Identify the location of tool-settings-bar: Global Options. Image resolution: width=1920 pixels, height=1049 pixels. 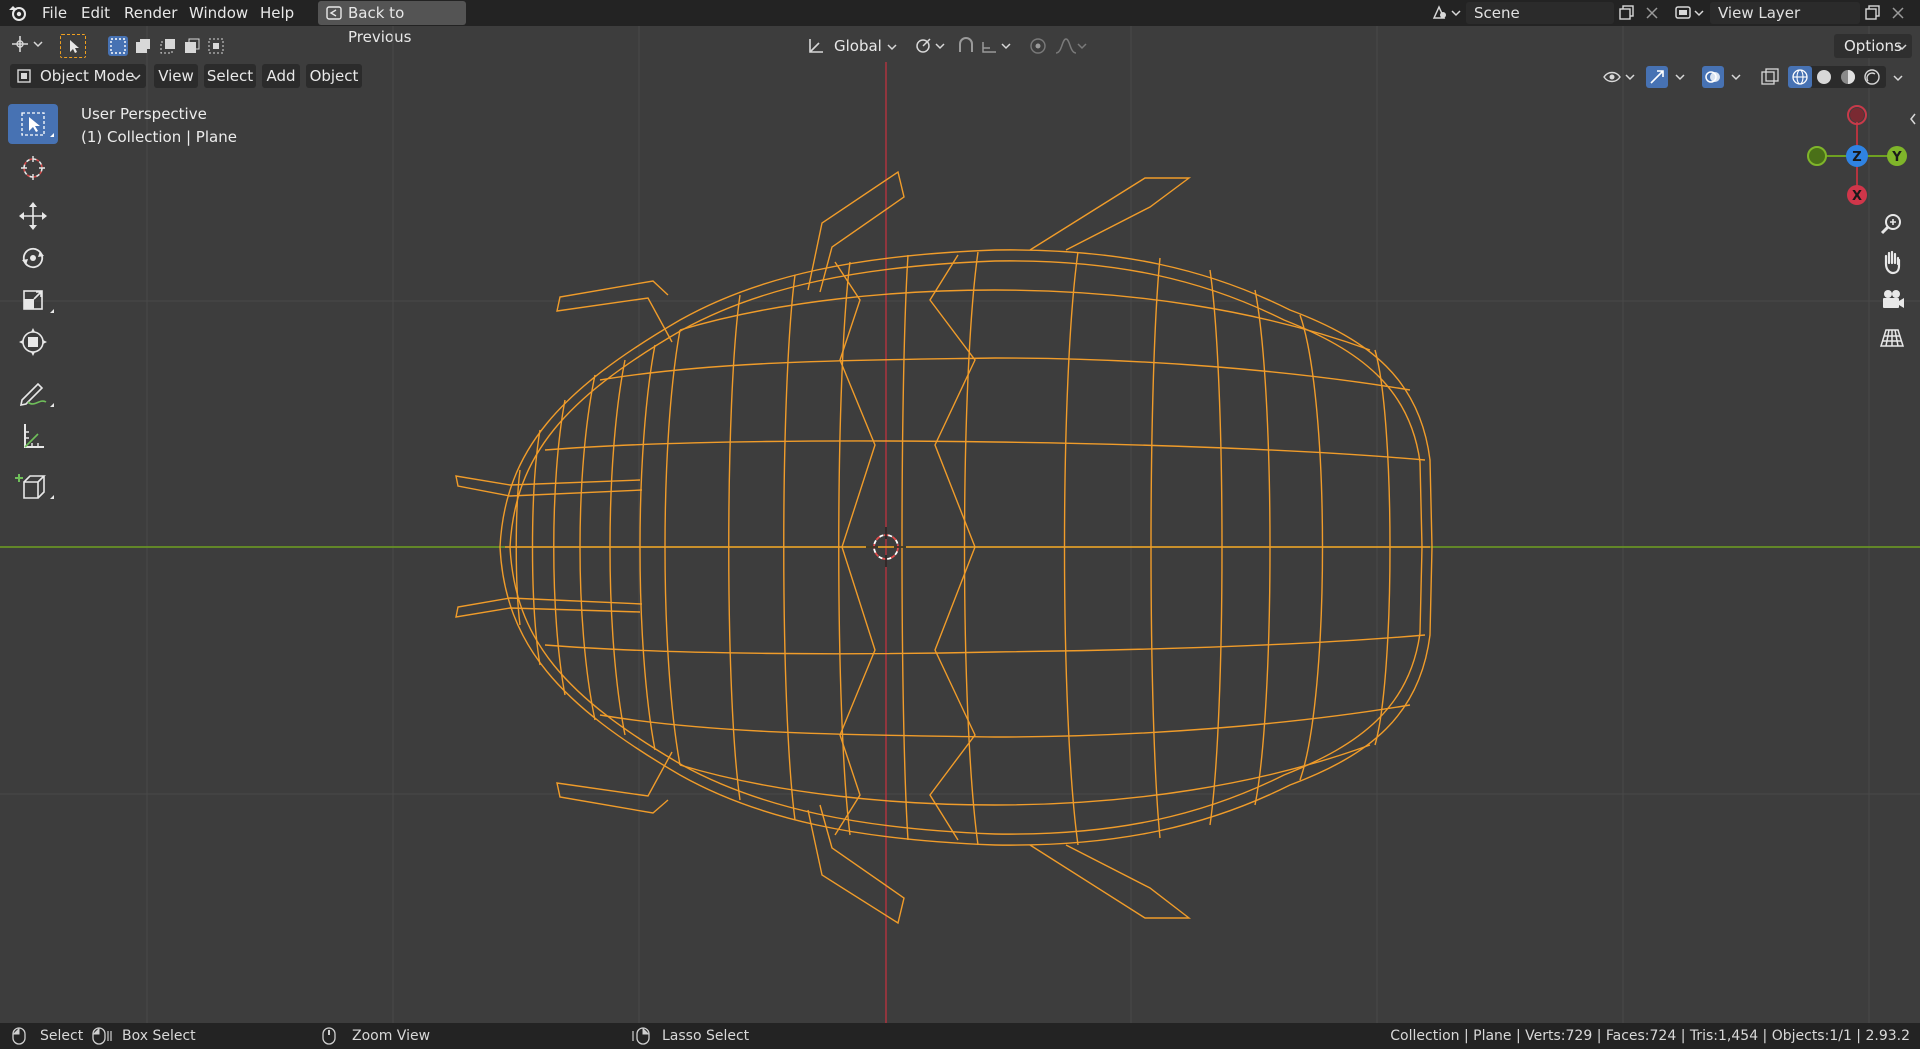
(960, 47).